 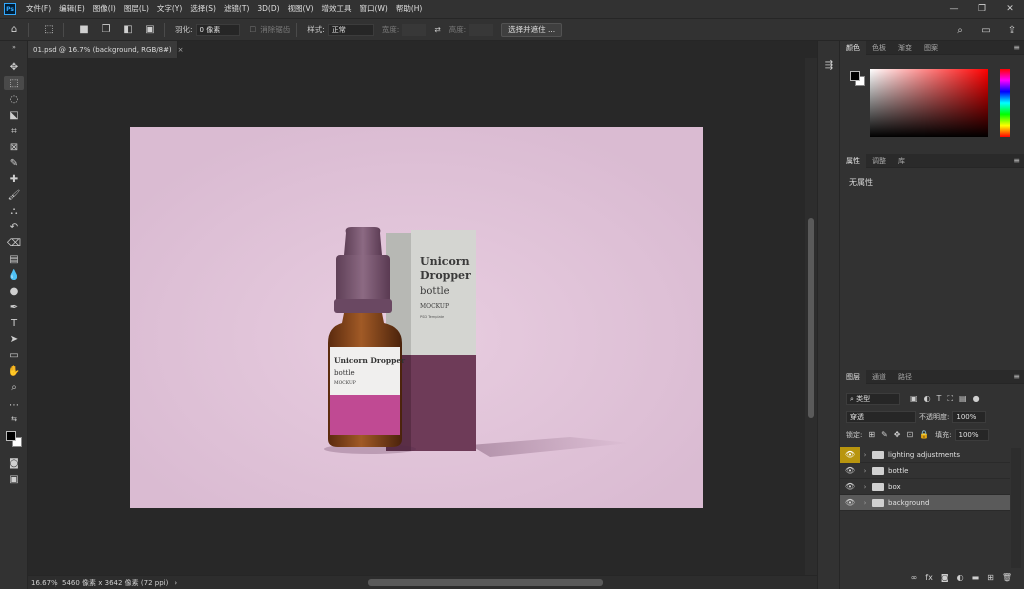 What do you see at coordinates (14, 339) in the screenshot?
I see `path-selection-tool-icon: ➤` at bounding box center [14, 339].